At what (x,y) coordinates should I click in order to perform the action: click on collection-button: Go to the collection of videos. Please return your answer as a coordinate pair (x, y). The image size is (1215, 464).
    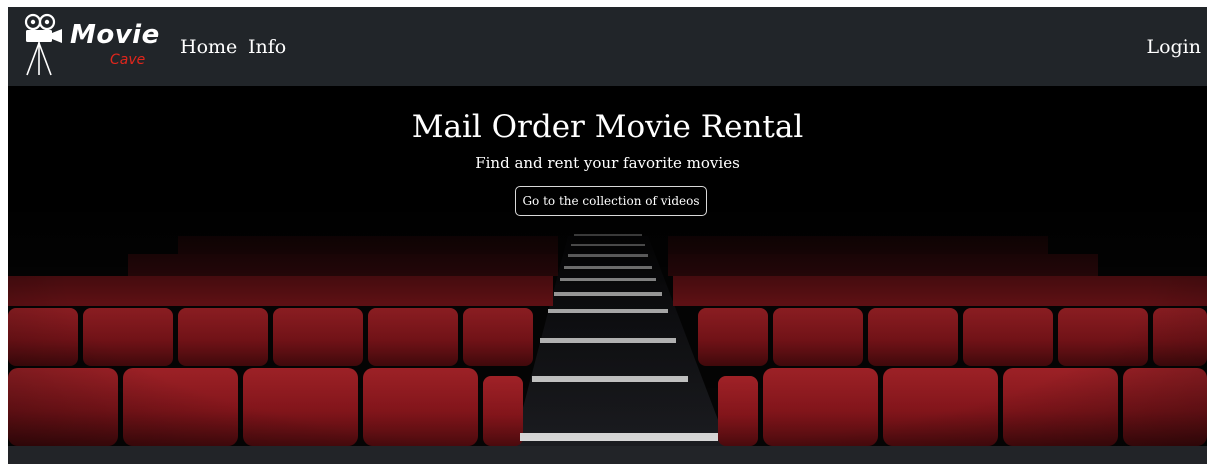
    Looking at the image, I should click on (611, 201).